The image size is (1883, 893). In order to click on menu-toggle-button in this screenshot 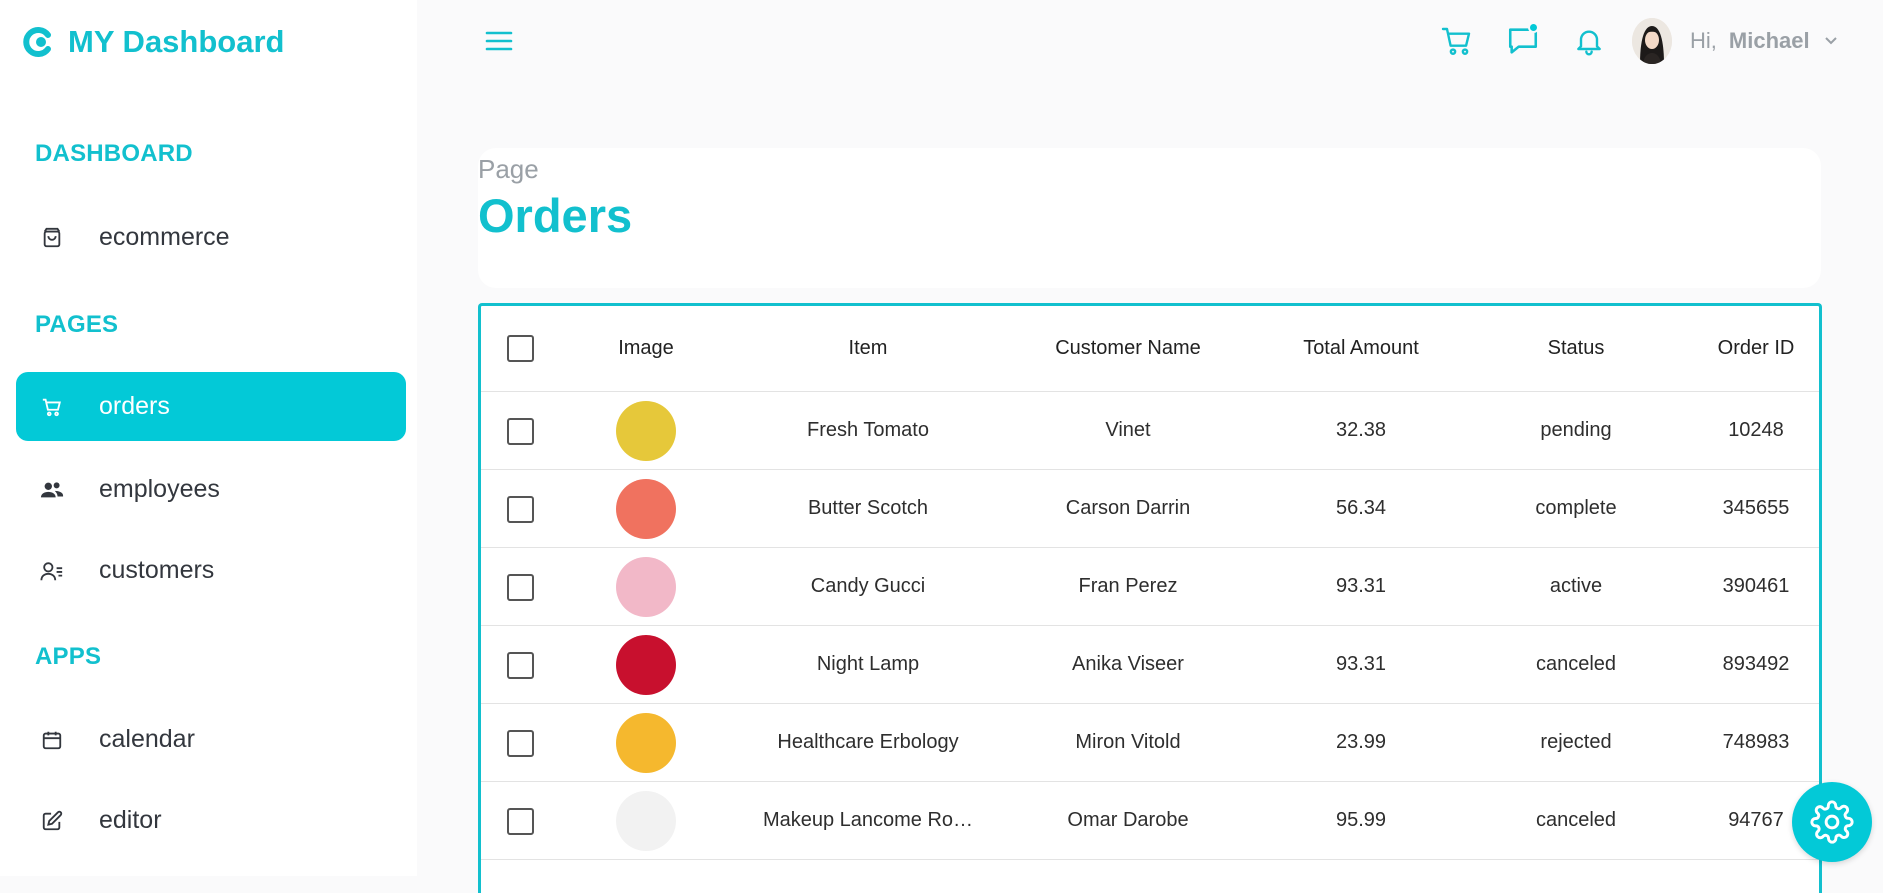, I will do `click(499, 41)`.